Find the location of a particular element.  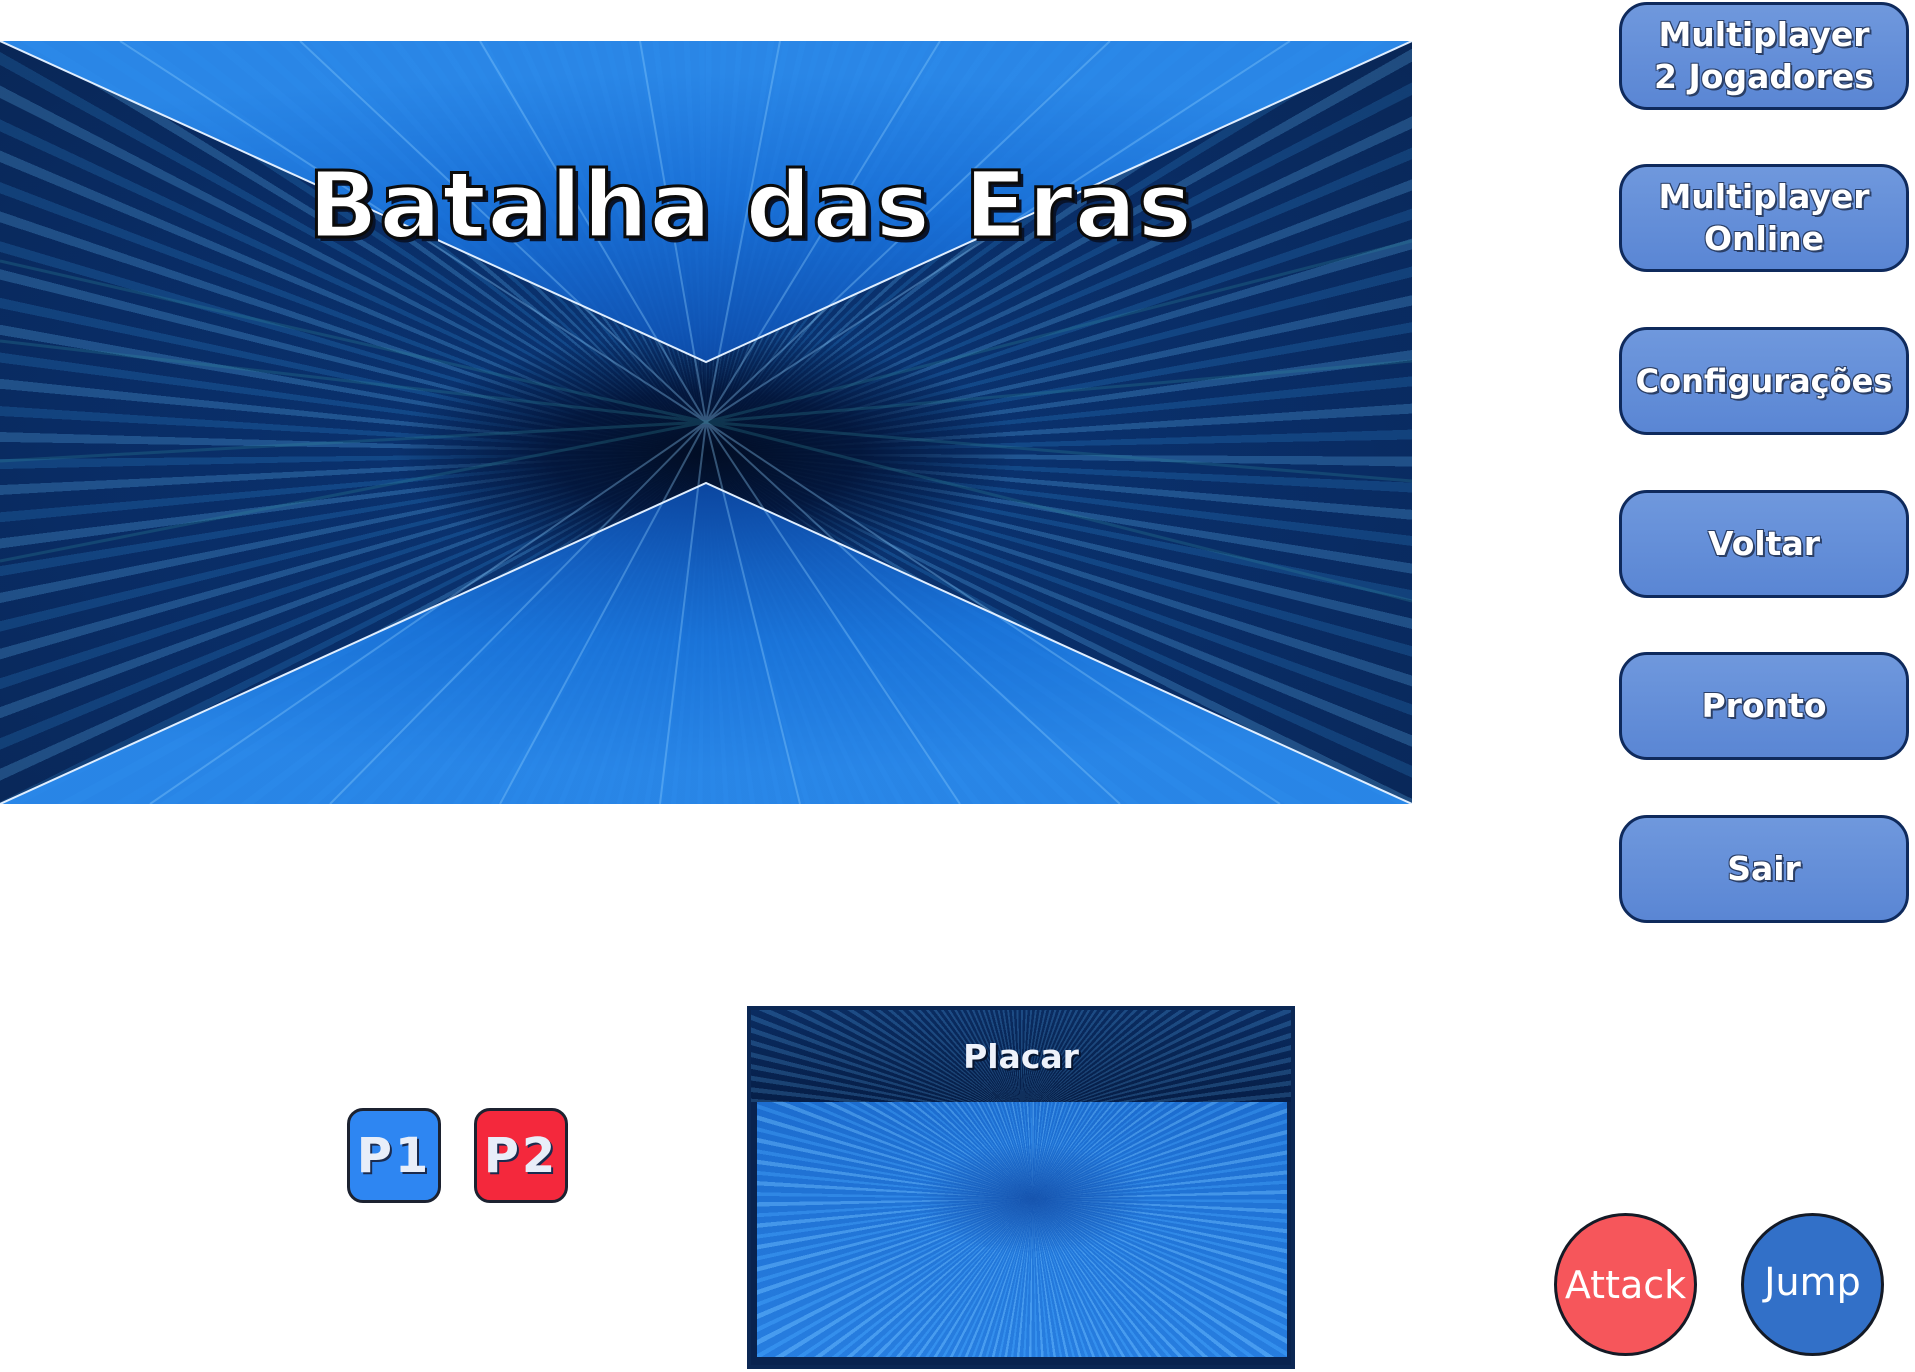

player-2-label: P2 is located at coordinates (521, 1155).